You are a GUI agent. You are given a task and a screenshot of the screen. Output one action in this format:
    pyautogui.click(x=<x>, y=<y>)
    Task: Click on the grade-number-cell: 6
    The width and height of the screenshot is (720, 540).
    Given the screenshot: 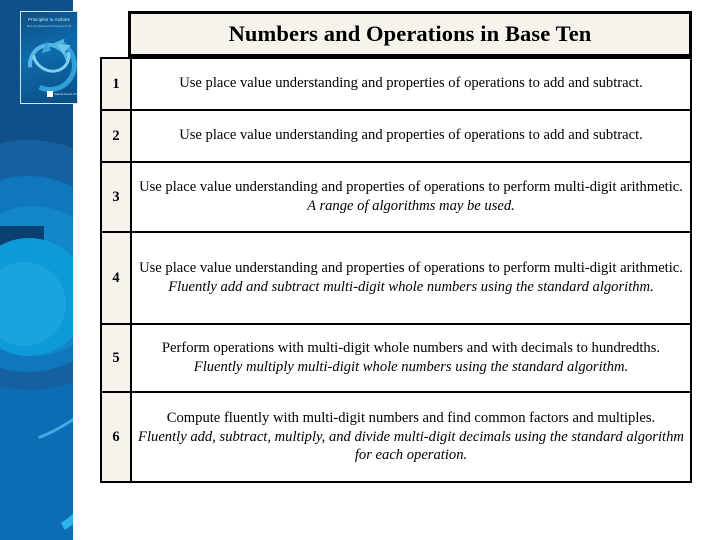 What is the action you would take?
    pyautogui.click(x=116, y=437)
    